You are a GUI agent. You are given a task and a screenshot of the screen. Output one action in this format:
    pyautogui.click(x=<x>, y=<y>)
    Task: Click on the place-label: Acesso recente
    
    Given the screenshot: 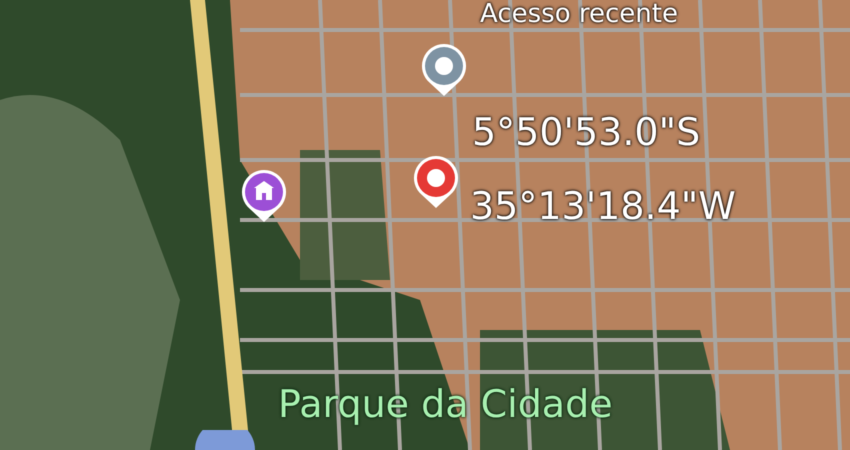 What is the action you would take?
    pyautogui.click(x=579, y=14)
    